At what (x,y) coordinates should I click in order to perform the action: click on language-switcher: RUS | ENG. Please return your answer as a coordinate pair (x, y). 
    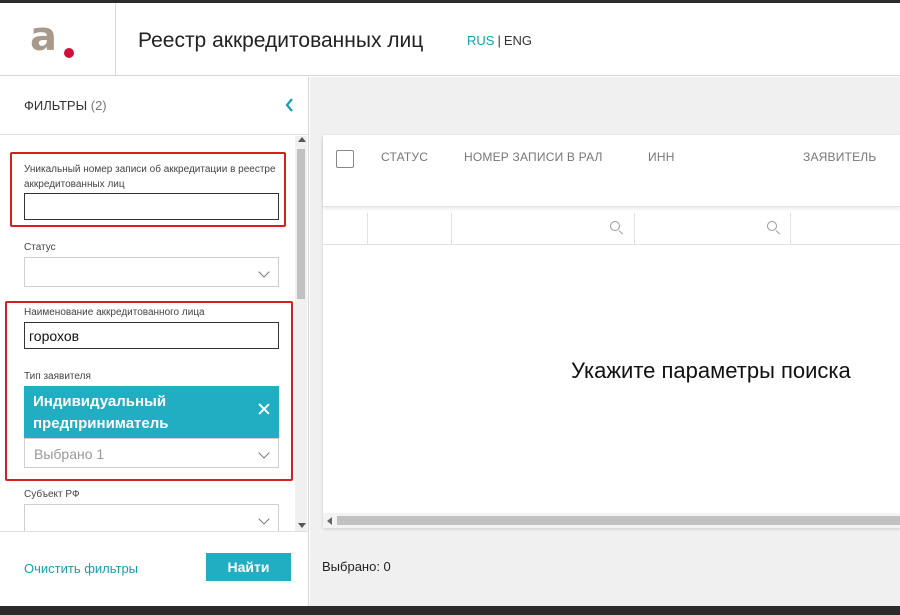
    Looking at the image, I should click on (499, 40).